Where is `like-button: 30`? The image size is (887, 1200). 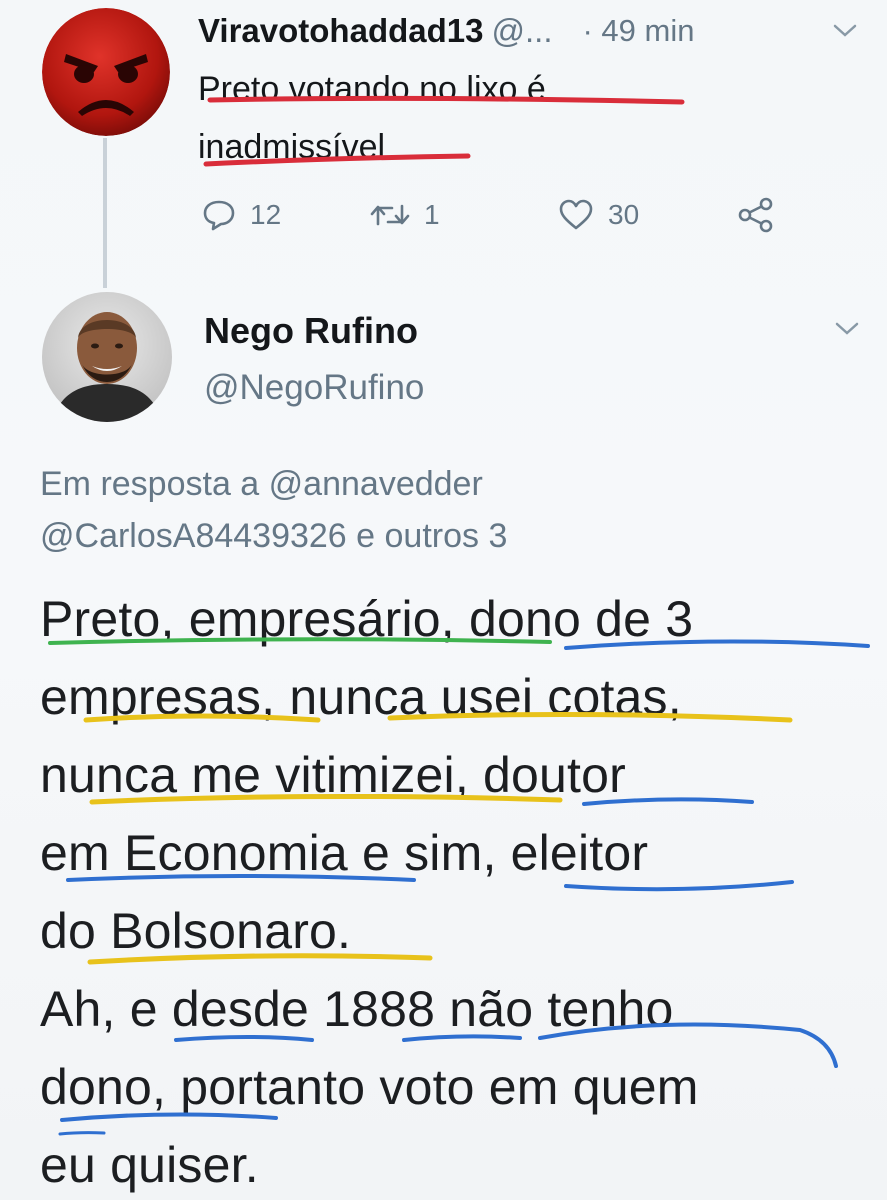
like-button: 30 is located at coordinates (598, 215).